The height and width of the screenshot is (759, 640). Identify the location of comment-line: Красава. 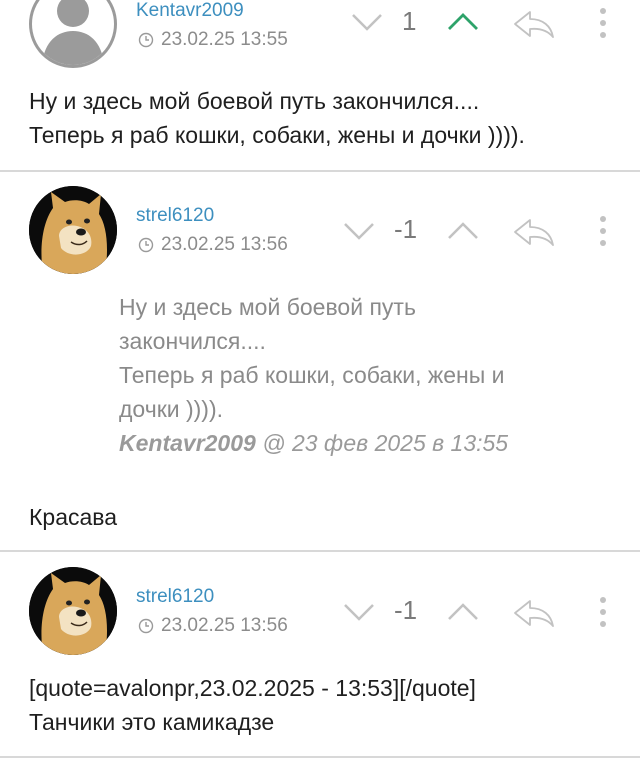
(73, 517).